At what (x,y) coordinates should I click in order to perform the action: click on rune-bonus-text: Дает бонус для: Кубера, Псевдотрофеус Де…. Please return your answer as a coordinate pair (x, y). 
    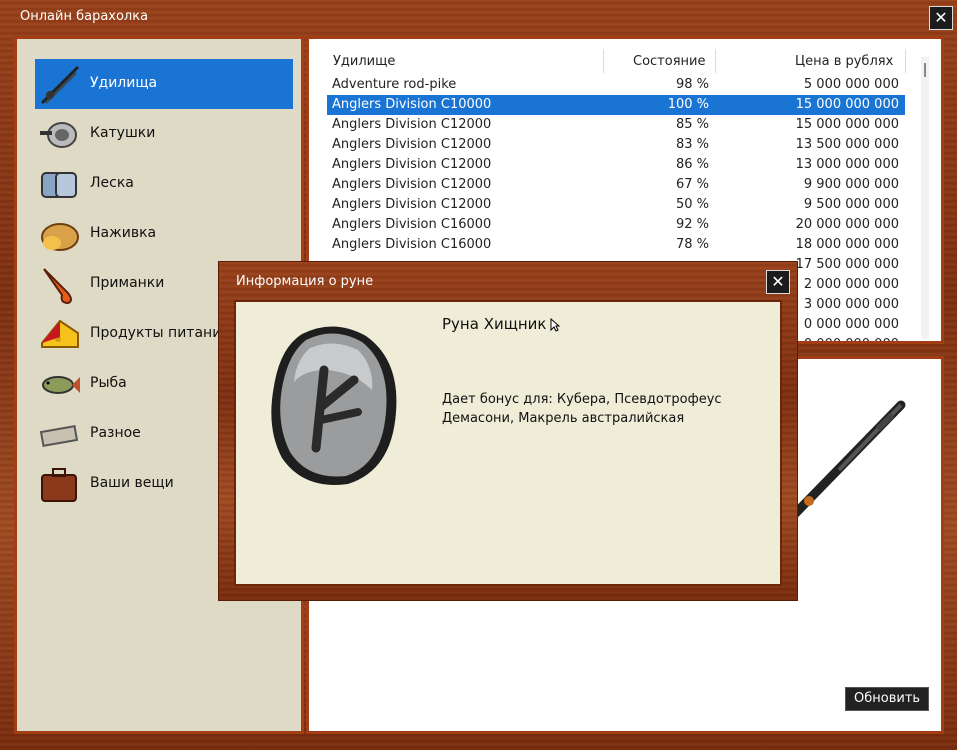
    Looking at the image, I should click on (582, 409).